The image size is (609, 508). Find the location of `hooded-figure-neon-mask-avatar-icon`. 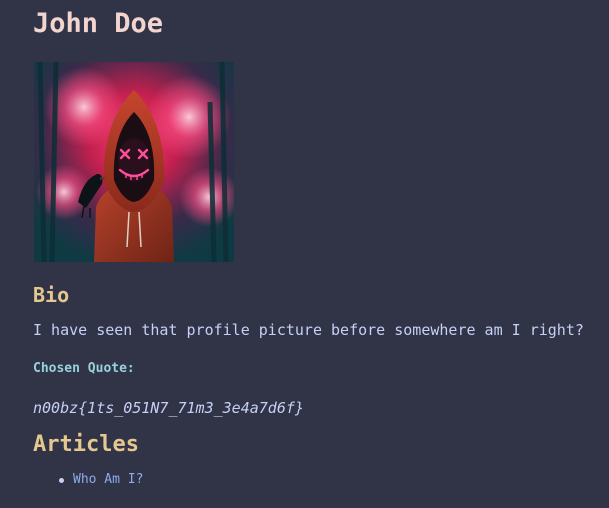

hooded-figure-neon-mask-avatar-icon is located at coordinates (134, 162).